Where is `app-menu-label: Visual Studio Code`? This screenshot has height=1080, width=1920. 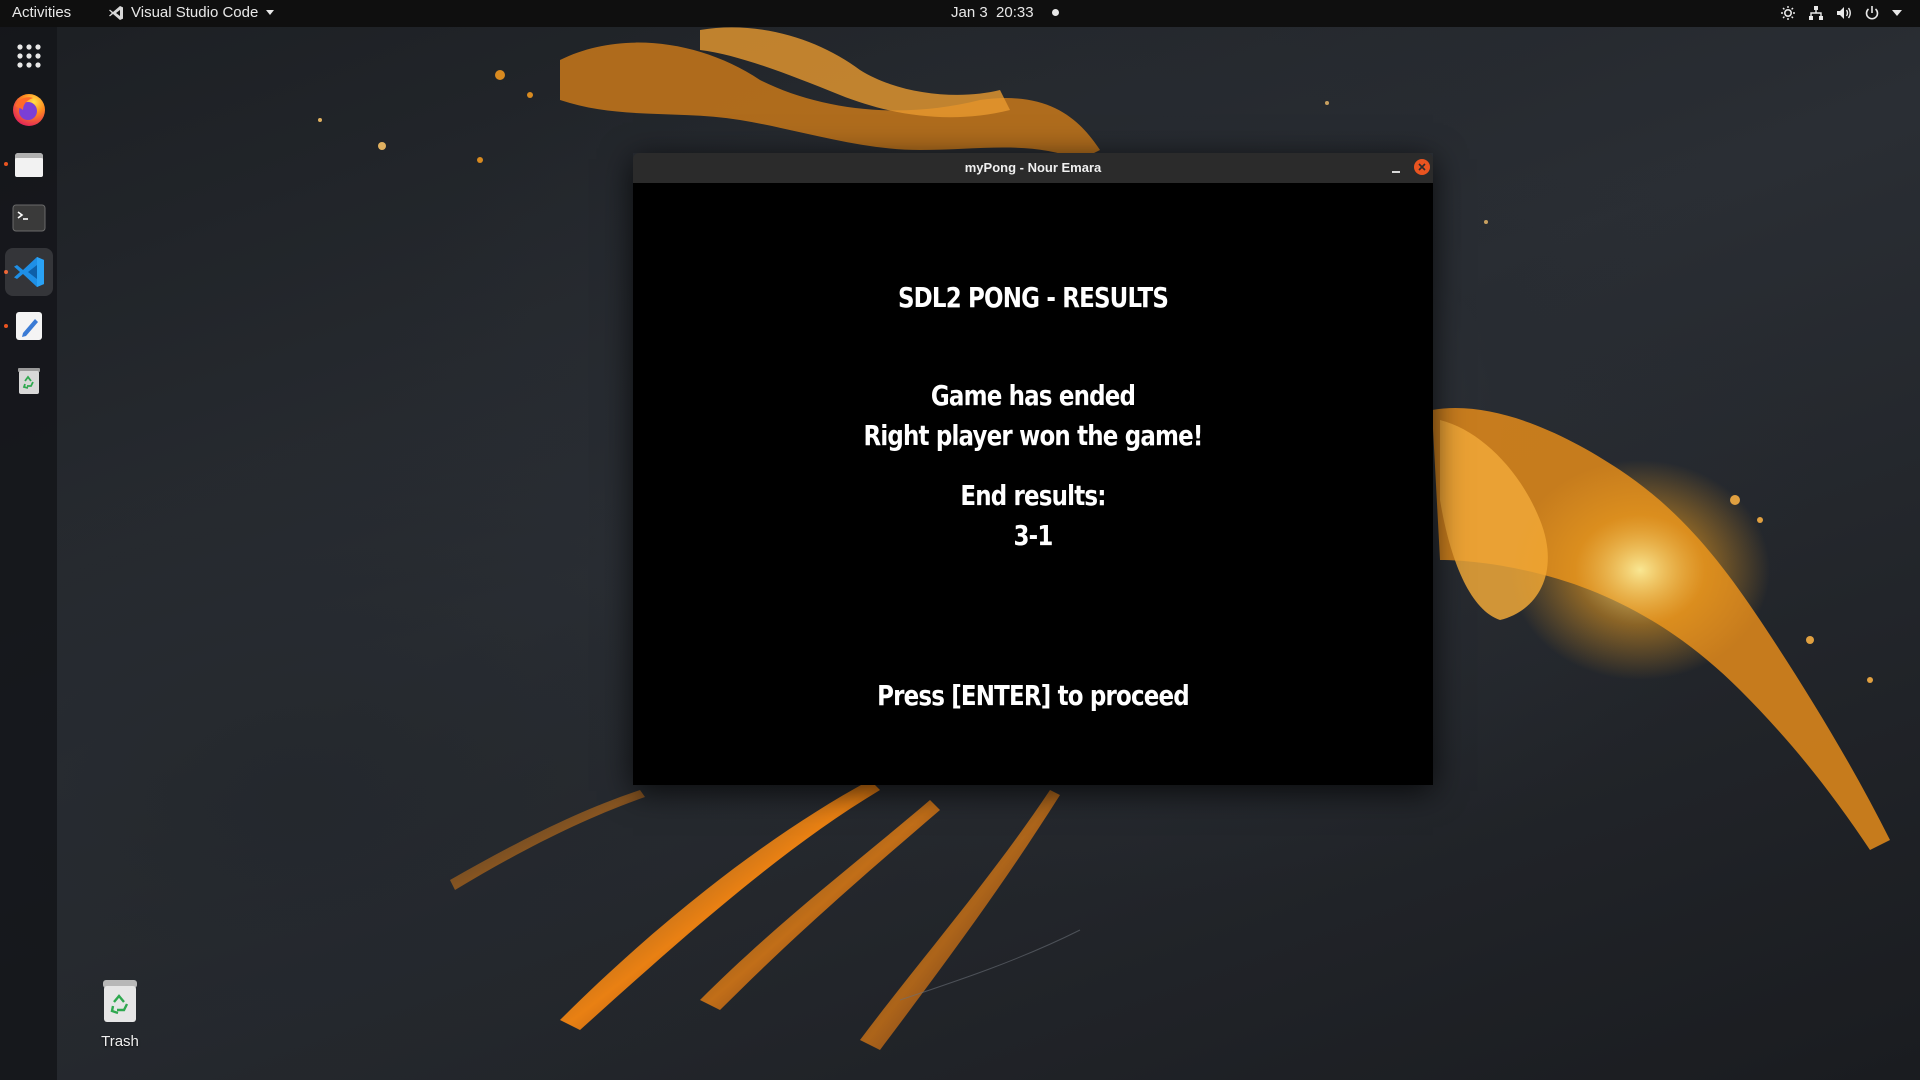
app-menu-label: Visual Studio Code is located at coordinates (195, 12).